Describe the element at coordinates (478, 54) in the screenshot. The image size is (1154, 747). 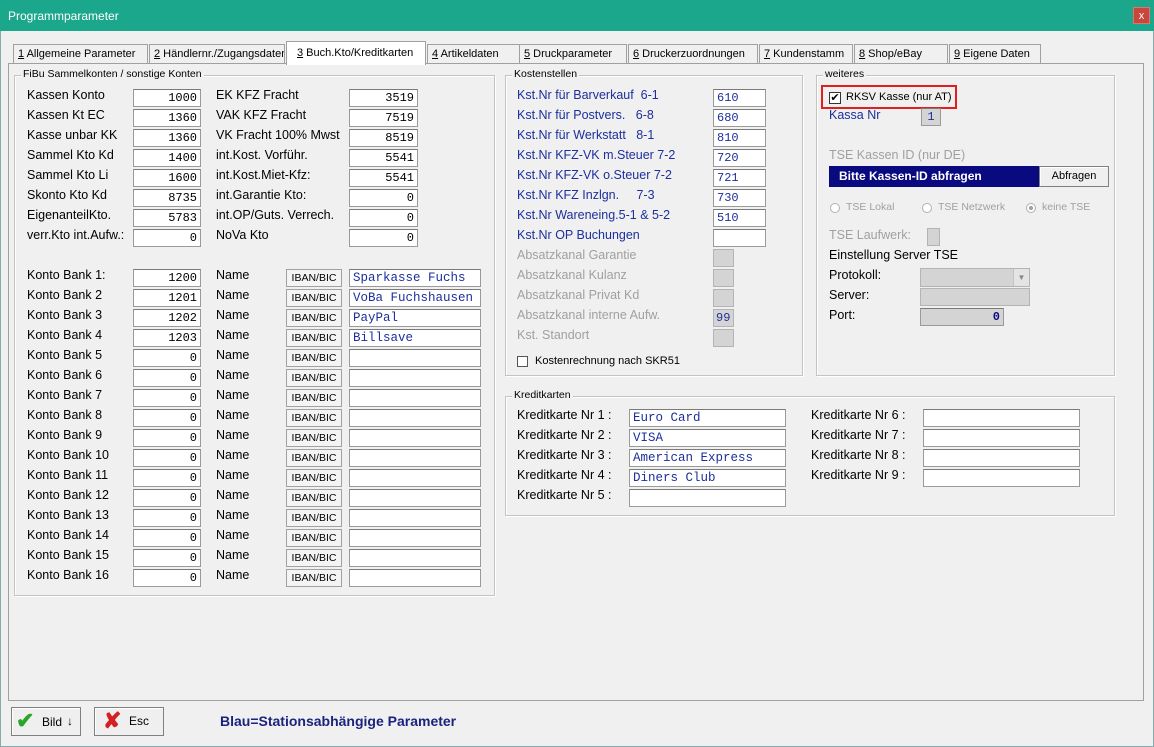
I see `tab-4: 4 Artikeldaten` at that location.